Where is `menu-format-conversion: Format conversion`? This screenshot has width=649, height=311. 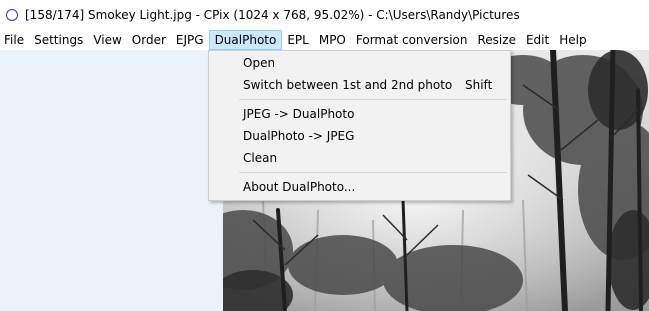 menu-format-conversion: Format conversion is located at coordinates (412, 40).